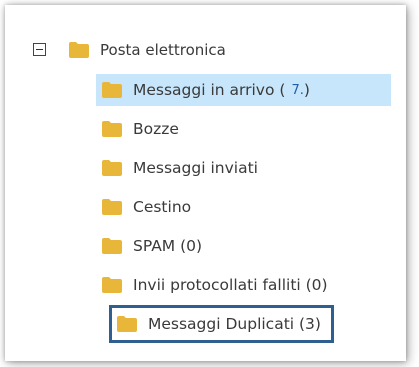 The width and height of the screenshot is (419, 367). I want to click on tree-node-messaggi-duplicati: Messaggi Duplicati (3), so click(221, 324).